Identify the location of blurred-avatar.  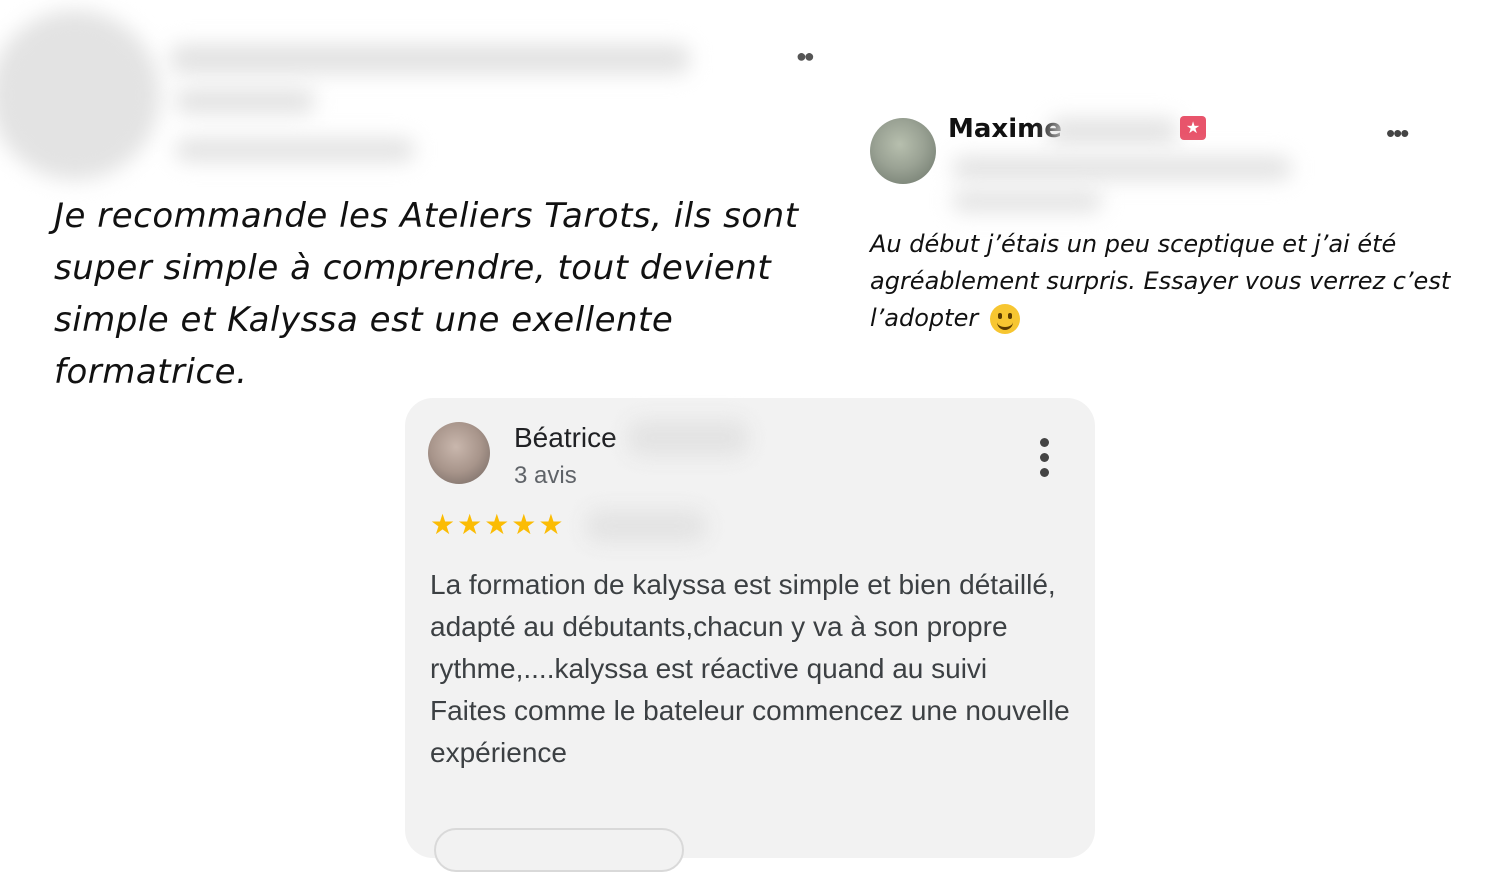
(80, 95).